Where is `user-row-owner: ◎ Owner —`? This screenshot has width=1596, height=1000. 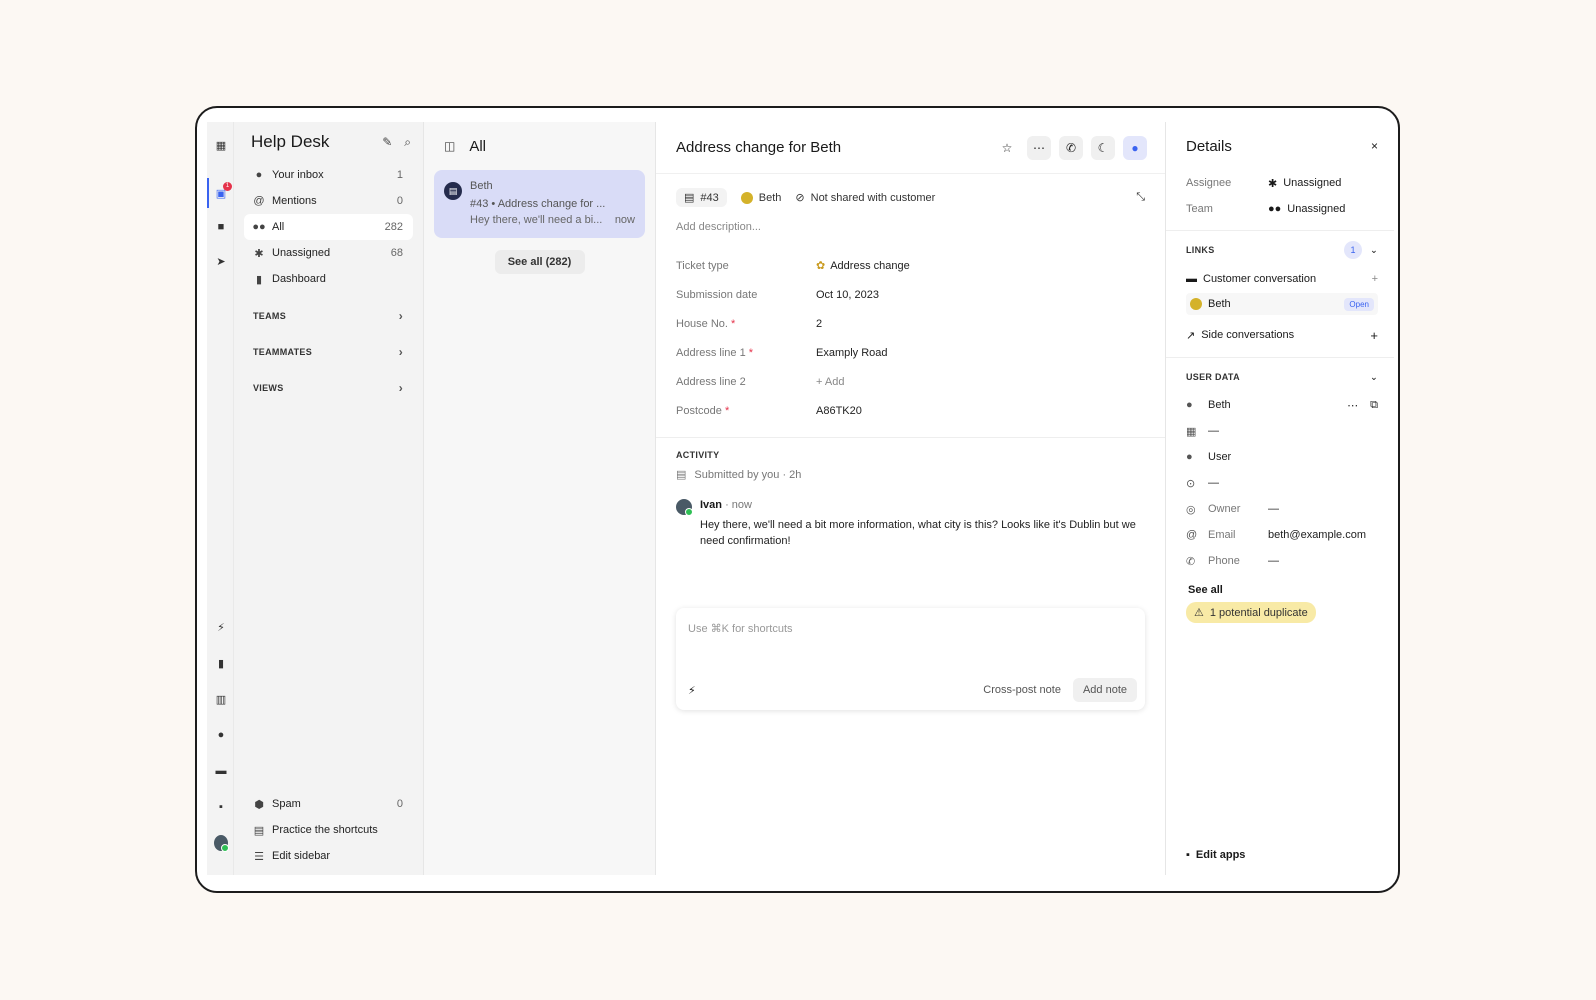 user-row-owner: ◎ Owner — is located at coordinates (1280, 509).